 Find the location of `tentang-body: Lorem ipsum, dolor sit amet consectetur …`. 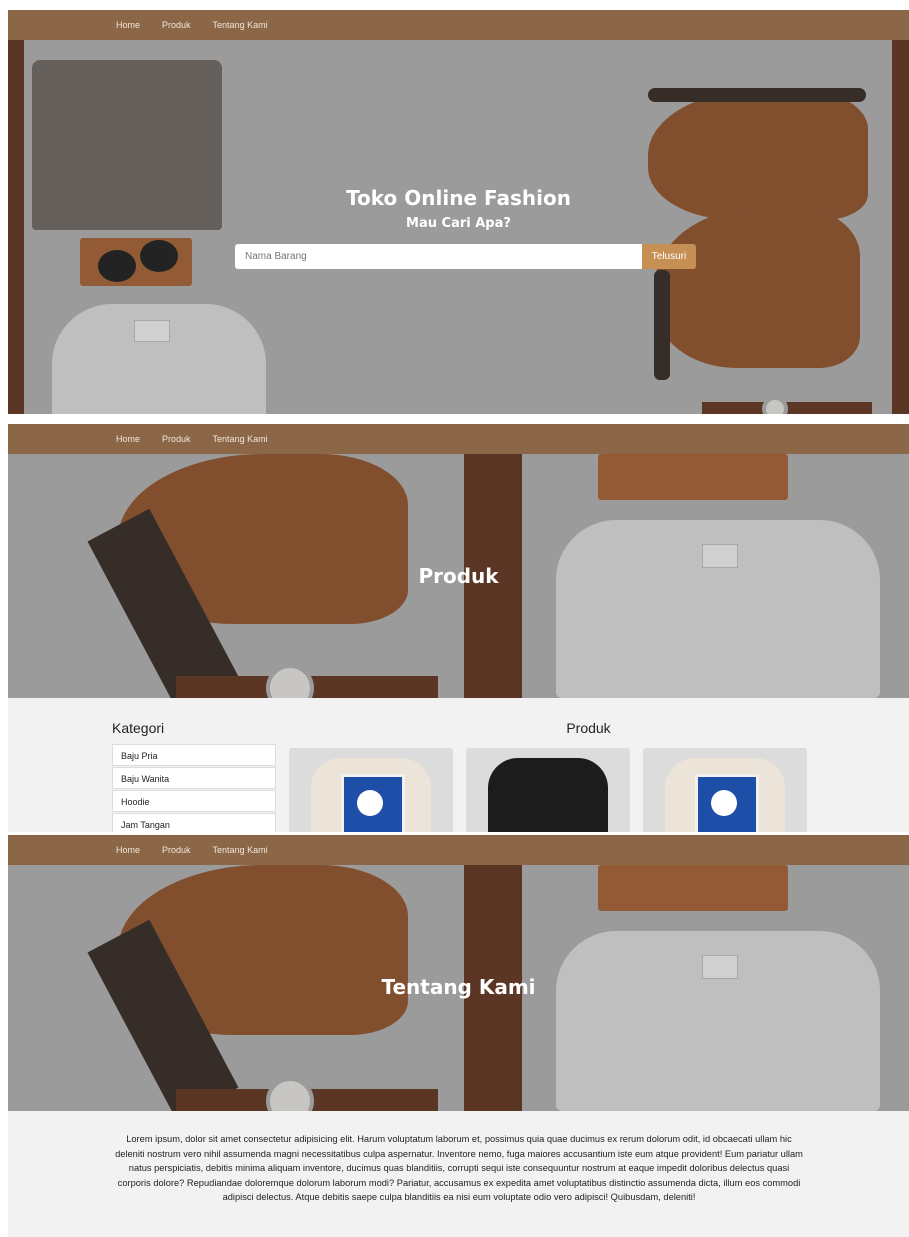

tentang-body: Lorem ipsum, dolor sit amet consectetur … is located at coordinates (459, 1168).